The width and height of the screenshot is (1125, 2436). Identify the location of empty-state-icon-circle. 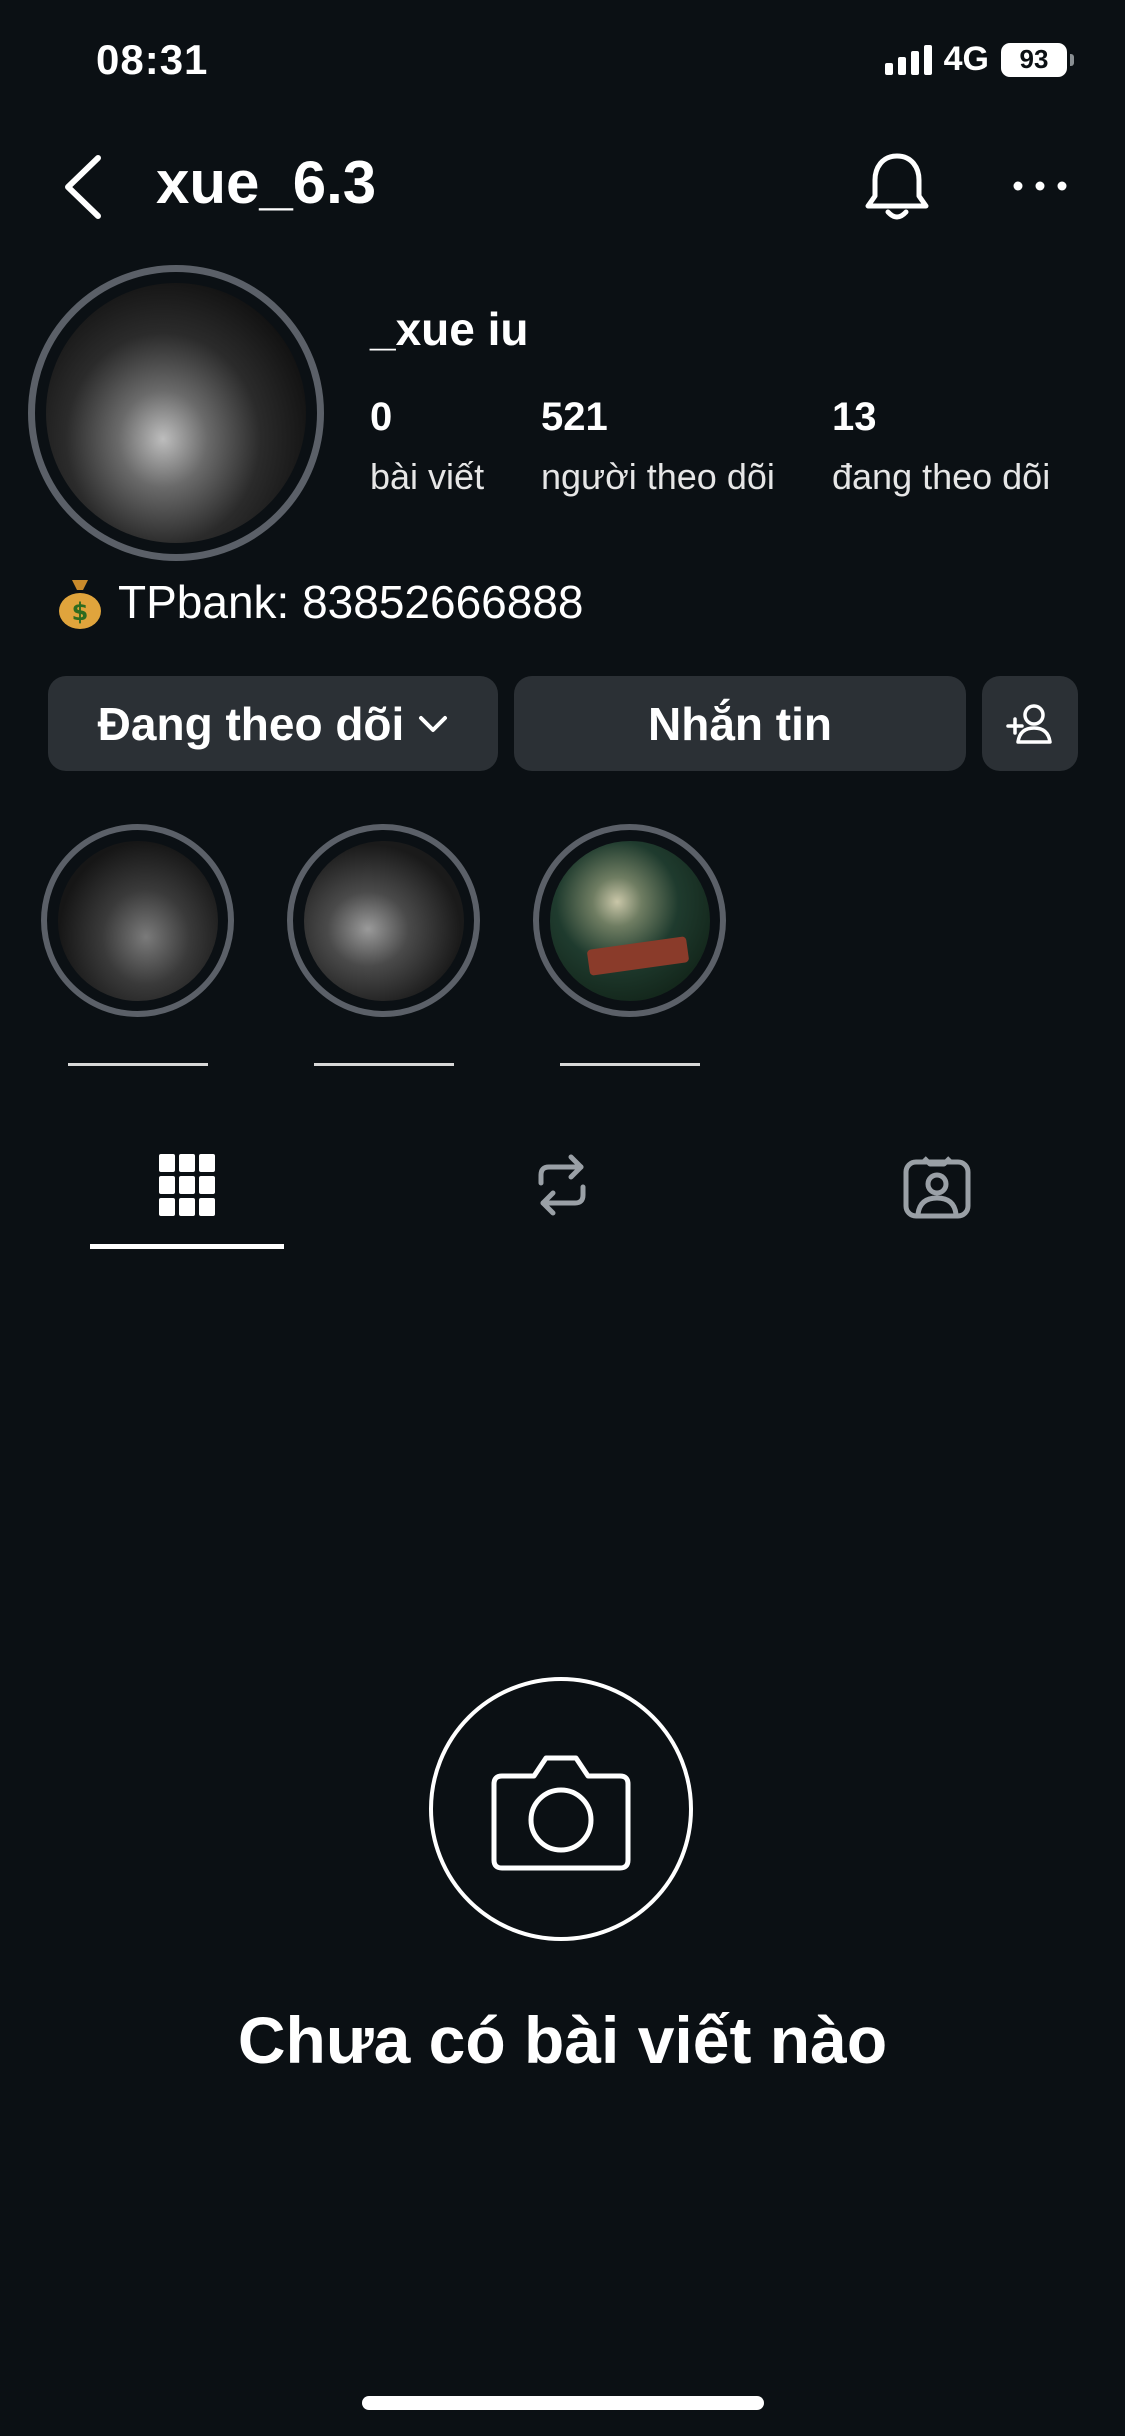
(561, 1809).